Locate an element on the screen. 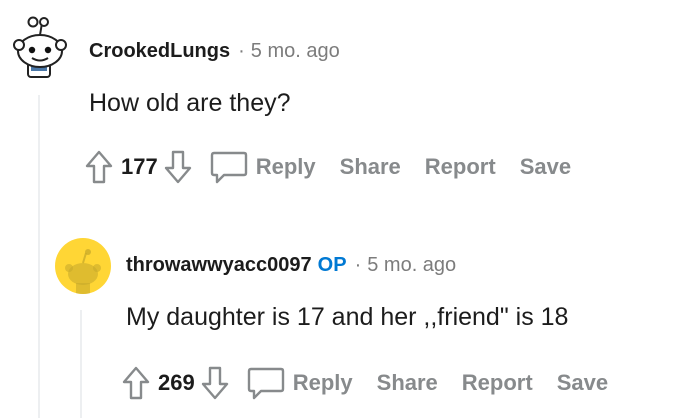 The width and height of the screenshot is (700, 418). thread-line-reply is located at coordinates (81, 364).